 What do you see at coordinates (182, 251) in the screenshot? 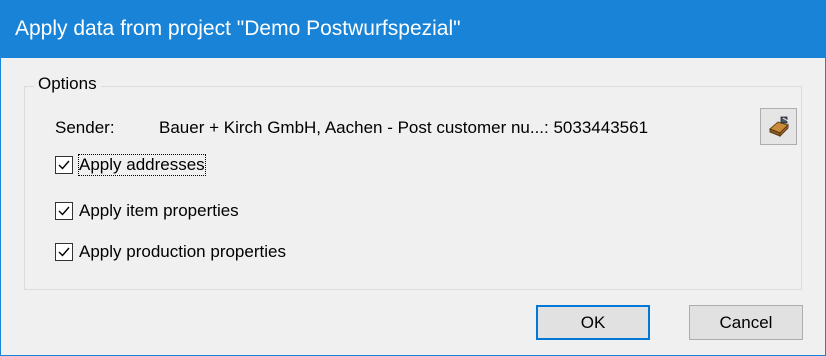
I see `apply-production-properties-label: Apply production properties` at bounding box center [182, 251].